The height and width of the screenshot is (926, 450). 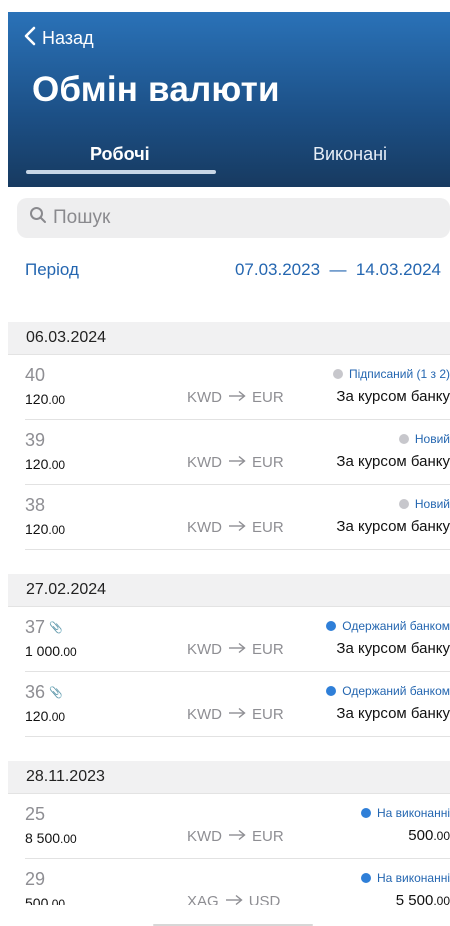 What do you see at coordinates (30, 38) in the screenshot?
I see `chevron-left-icon` at bounding box center [30, 38].